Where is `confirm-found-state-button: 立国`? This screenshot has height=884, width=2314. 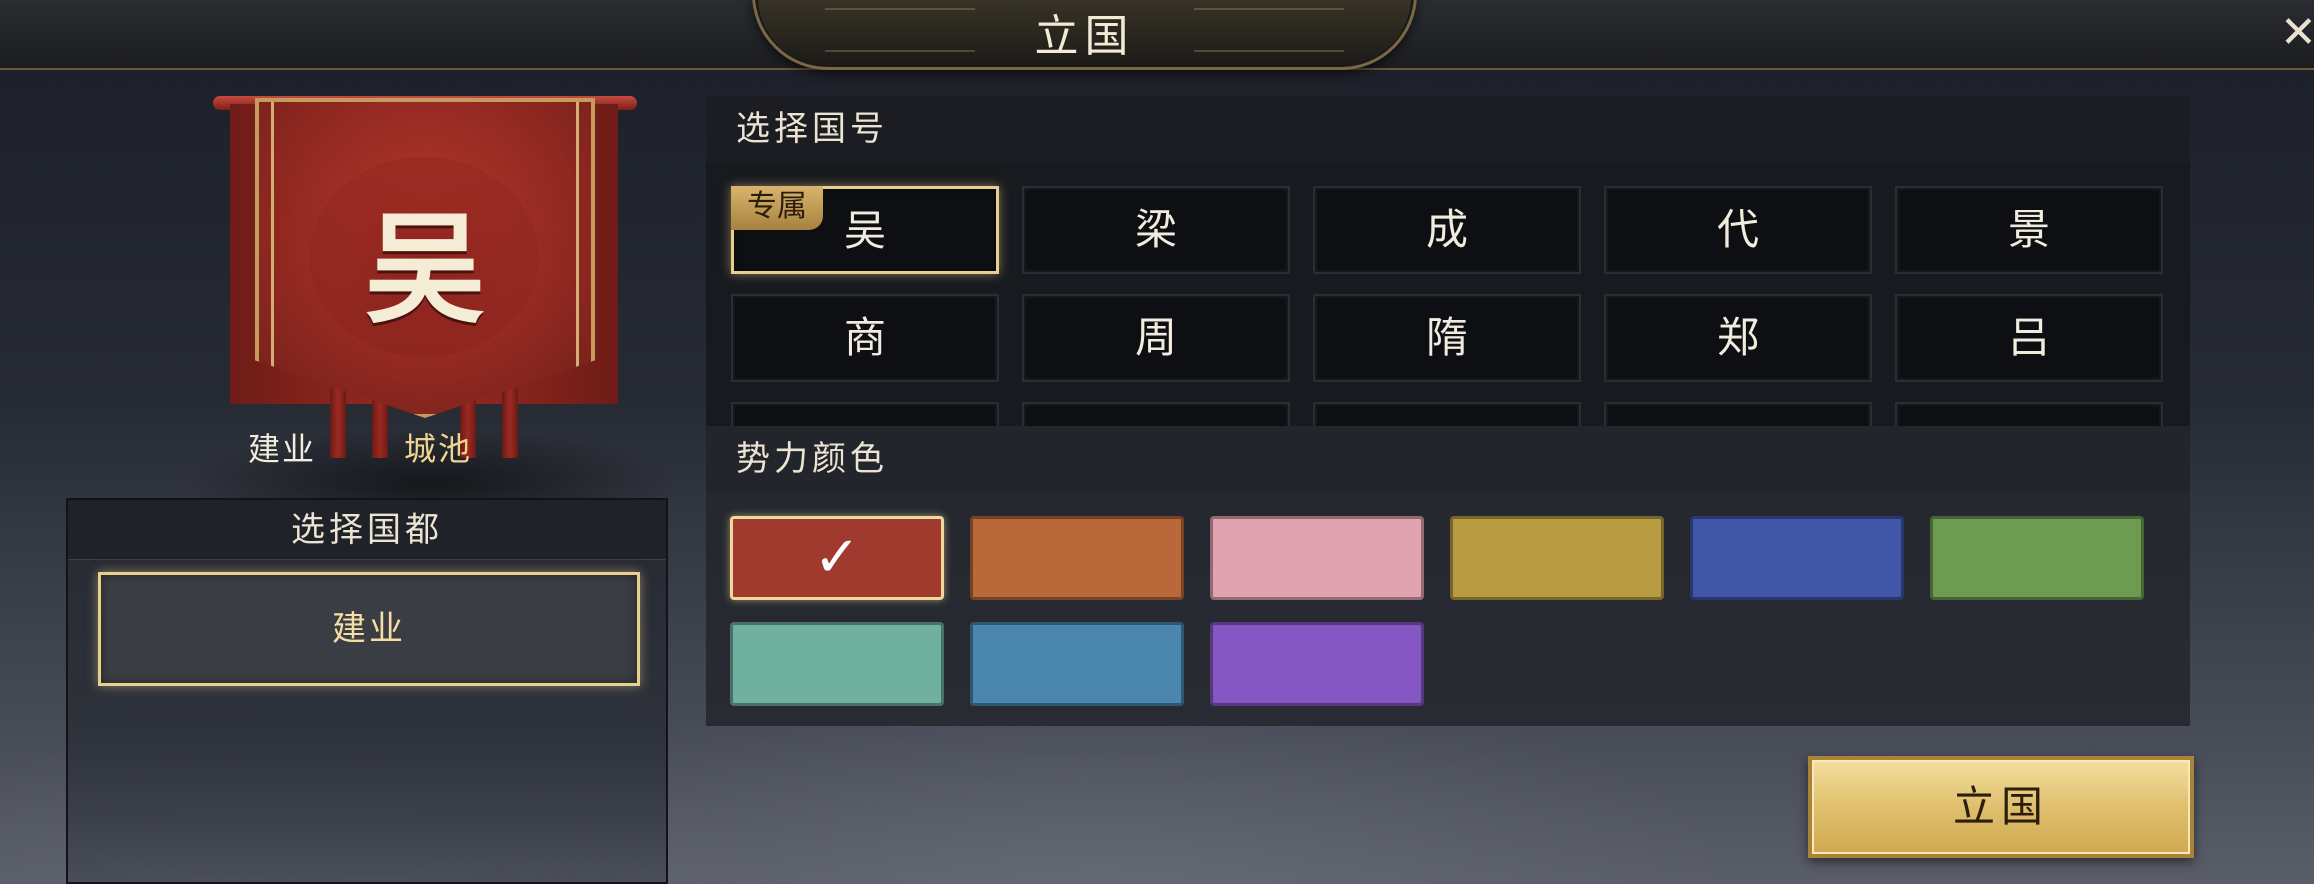 confirm-found-state-button: 立国 is located at coordinates (2001, 807).